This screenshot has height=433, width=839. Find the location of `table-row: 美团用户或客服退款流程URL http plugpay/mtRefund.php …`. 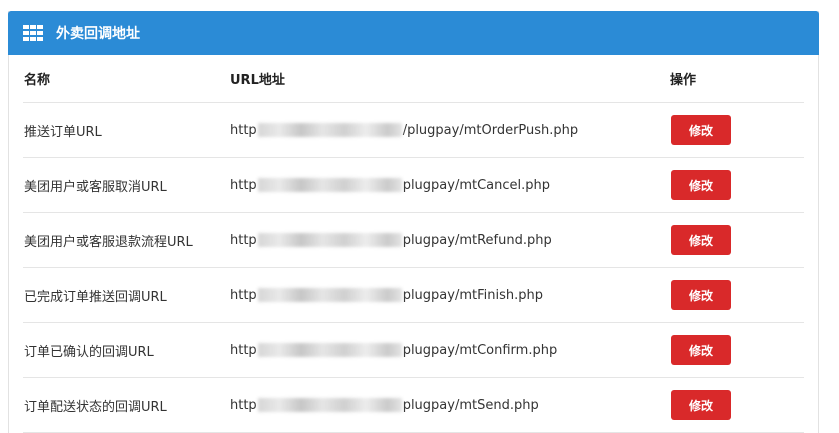

table-row: 美团用户或客服退款流程URL http plugpay/mtRefund.php … is located at coordinates (413, 240).